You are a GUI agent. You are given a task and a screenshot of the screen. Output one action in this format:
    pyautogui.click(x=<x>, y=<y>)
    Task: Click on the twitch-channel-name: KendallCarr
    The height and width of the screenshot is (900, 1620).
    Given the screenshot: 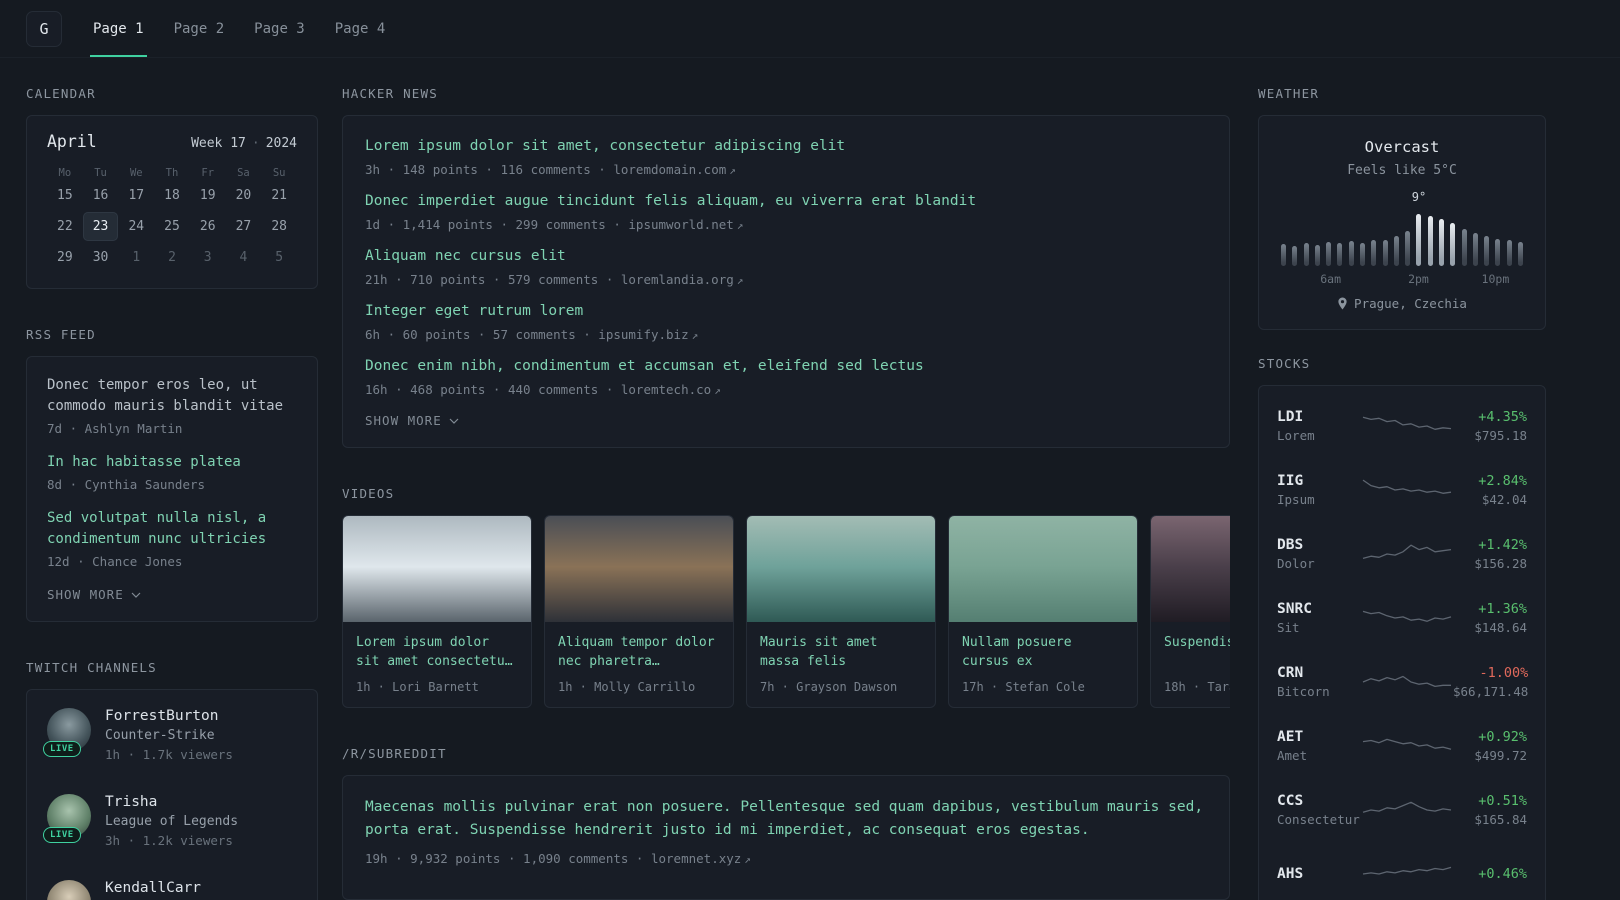 What is the action you would take?
    pyautogui.click(x=153, y=888)
    